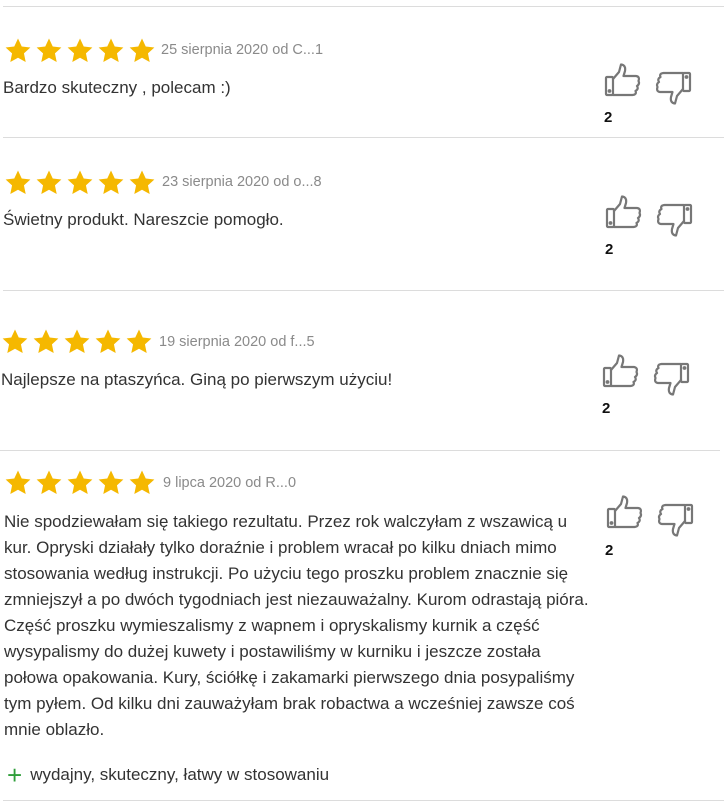 The height and width of the screenshot is (803, 728). What do you see at coordinates (242, 182) in the screenshot?
I see `review-meta: 23 sierpnia 2020 od o...8` at bounding box center [242, 182].